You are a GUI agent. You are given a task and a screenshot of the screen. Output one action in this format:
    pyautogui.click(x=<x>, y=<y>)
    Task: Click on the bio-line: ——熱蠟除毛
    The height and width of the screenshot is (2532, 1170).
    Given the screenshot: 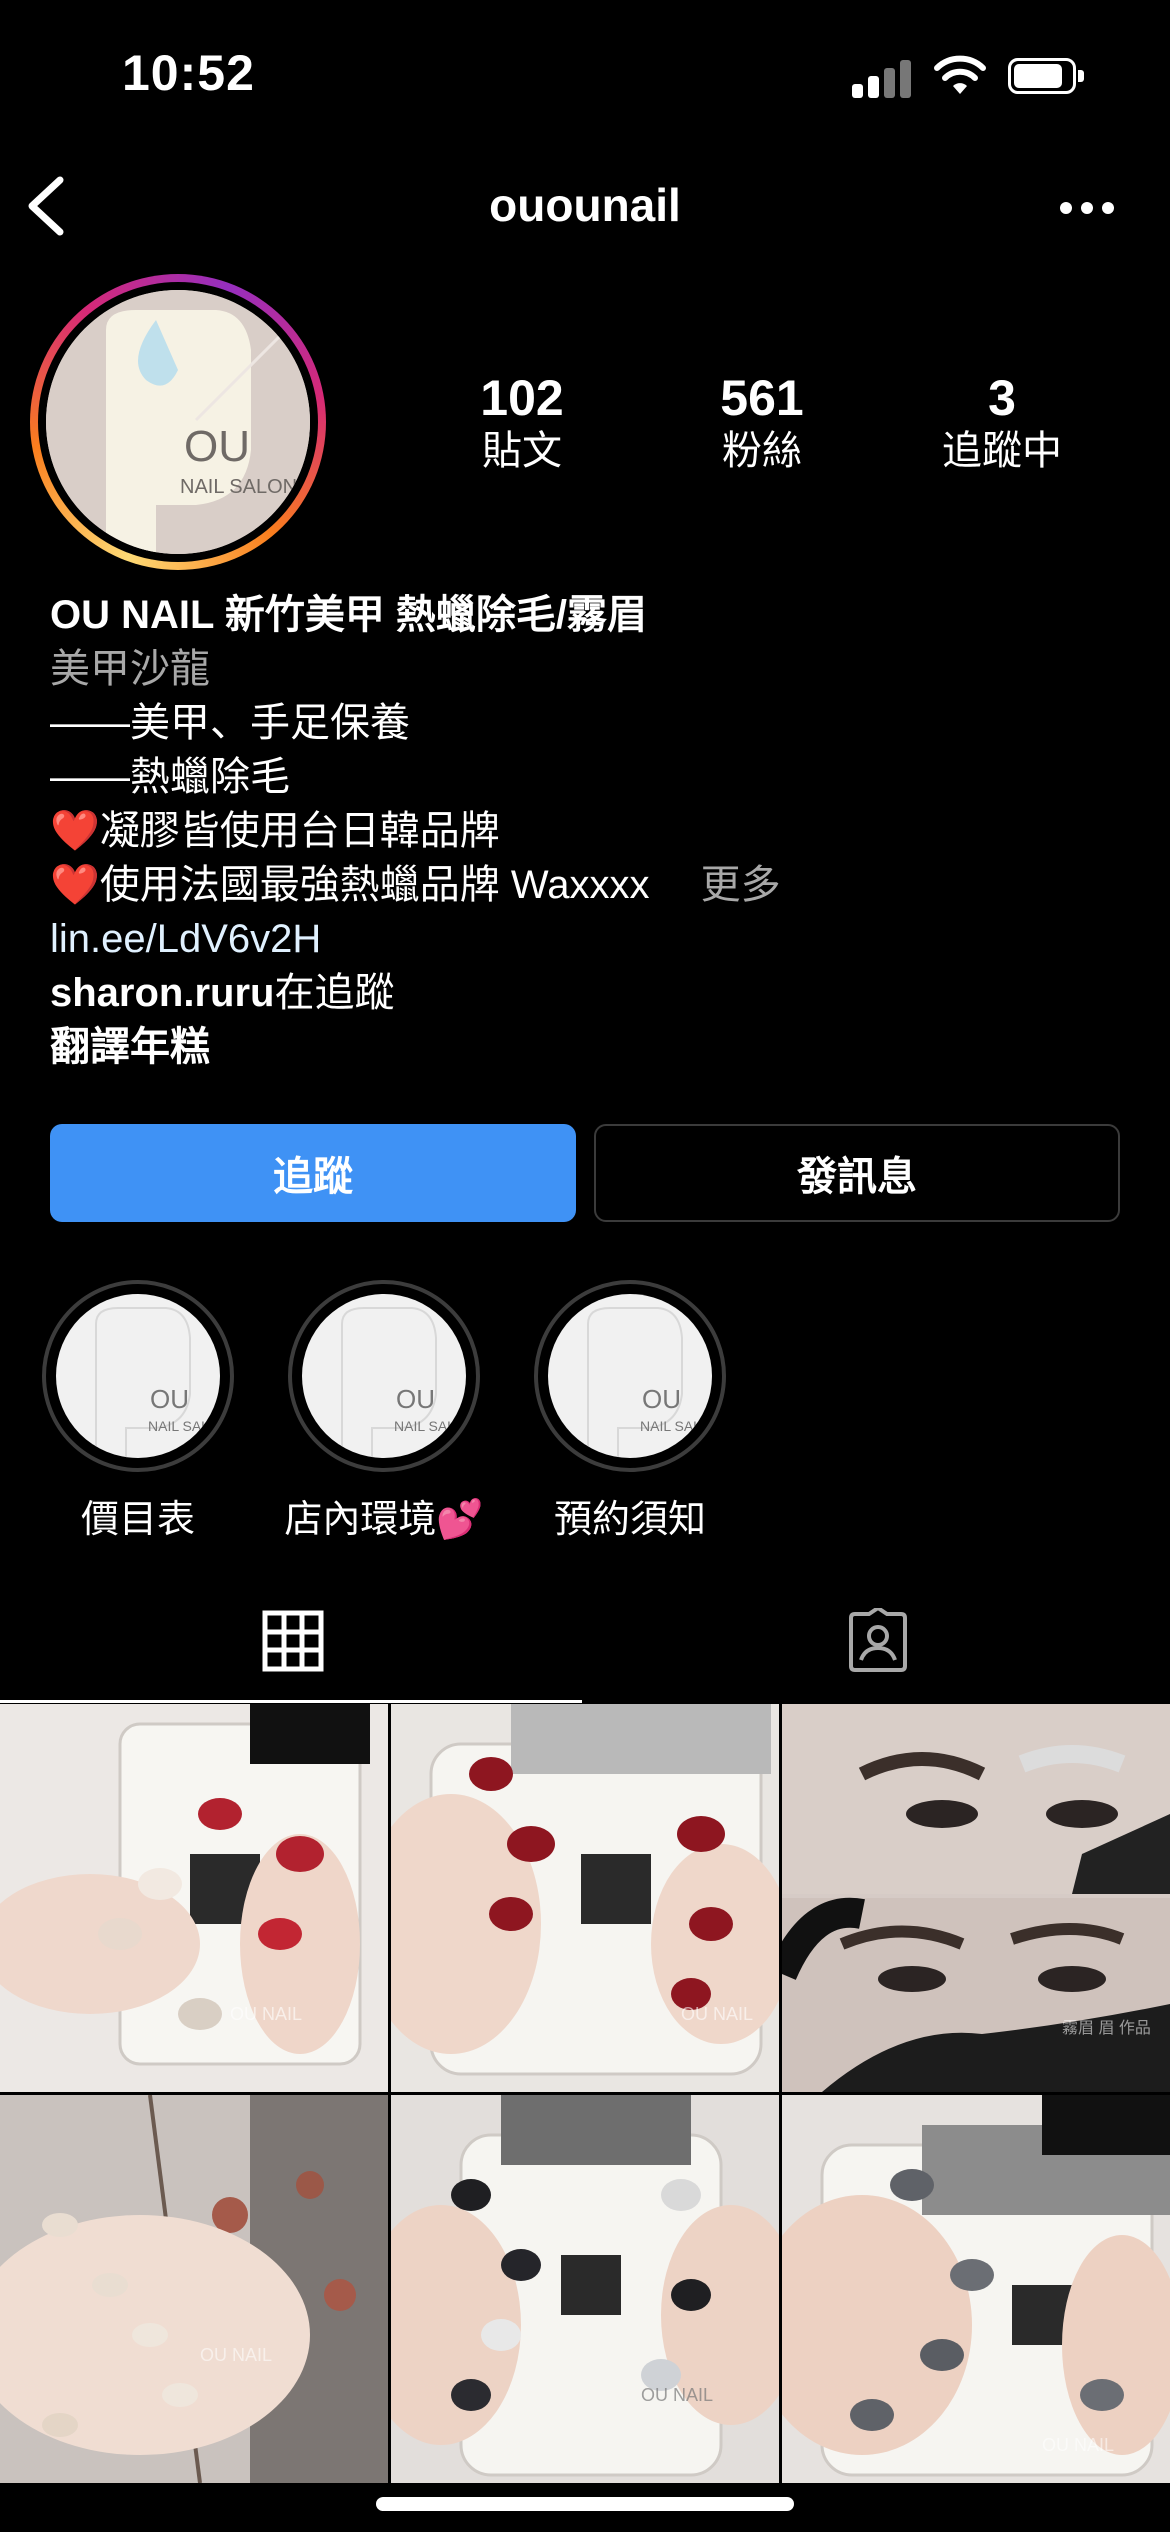 What is the action you would take?
    pyautogui.click(x=170, y=777)
    